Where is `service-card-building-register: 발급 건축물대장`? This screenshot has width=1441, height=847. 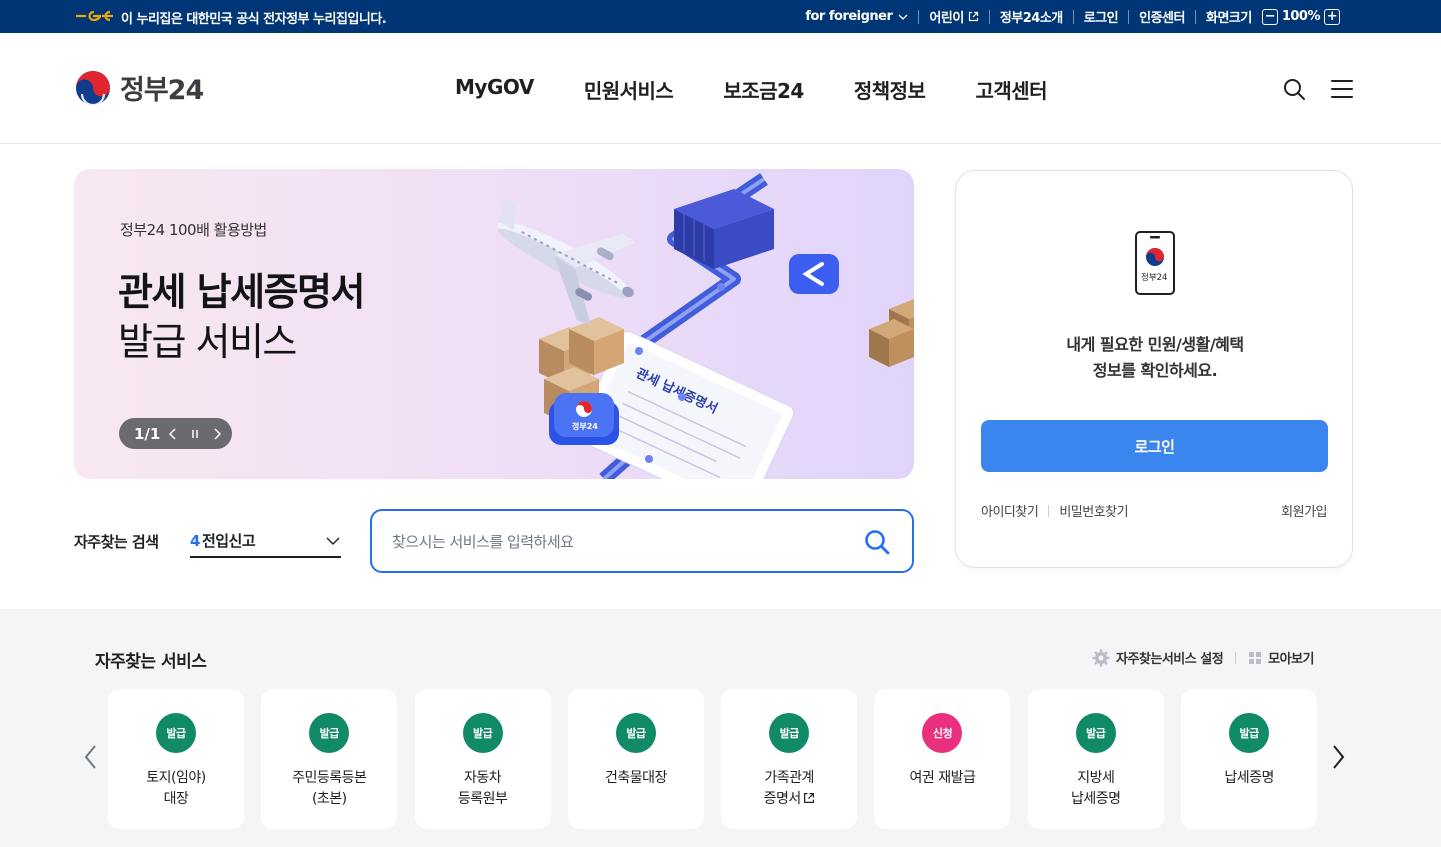
service-card-building-register: 발급 건축물대장 is located at coordinates (635, 759).